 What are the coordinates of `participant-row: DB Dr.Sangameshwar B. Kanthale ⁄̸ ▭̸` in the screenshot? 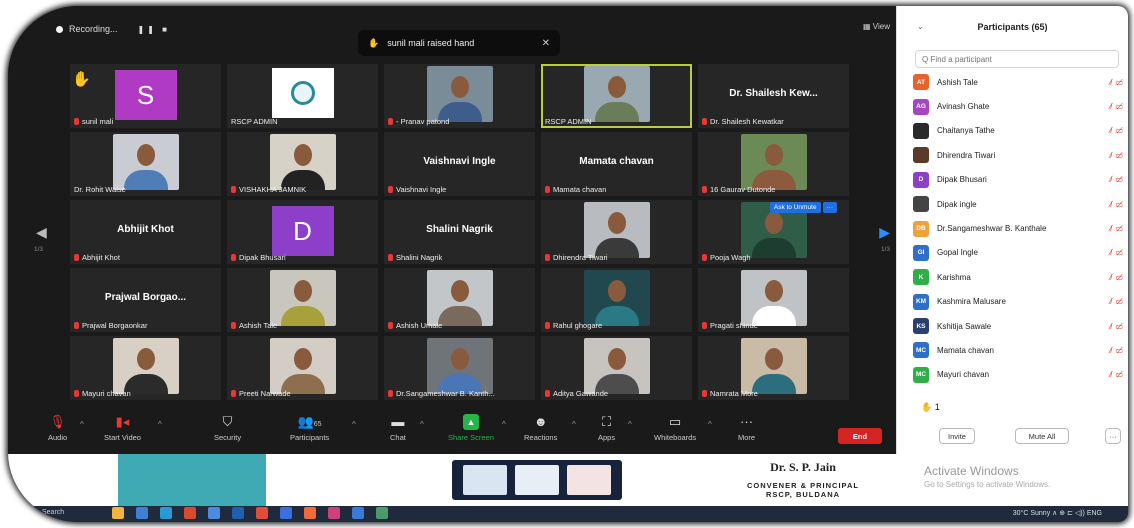 It's located at (1018, 228).